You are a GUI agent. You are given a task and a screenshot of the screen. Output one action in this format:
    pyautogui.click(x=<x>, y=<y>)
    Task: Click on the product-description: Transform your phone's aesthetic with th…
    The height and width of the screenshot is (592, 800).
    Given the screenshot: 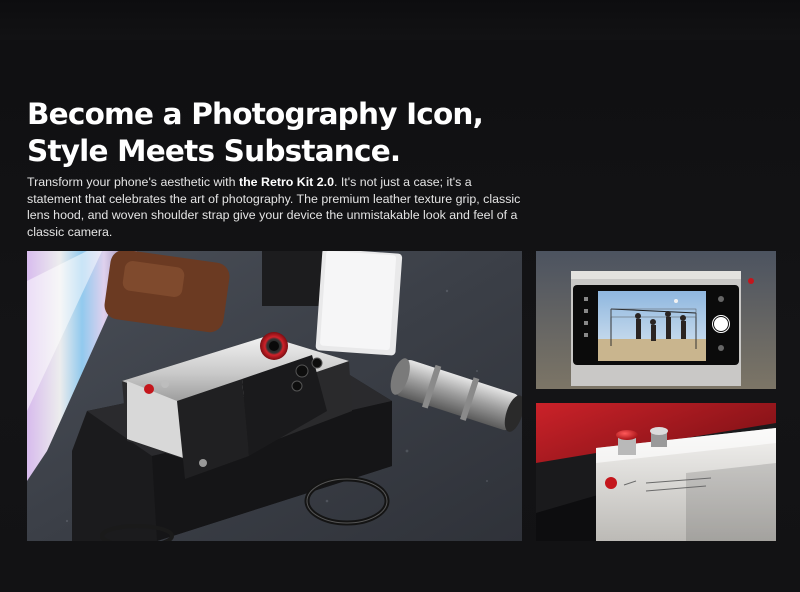 What is the action you would take?
    pyautogui.click(x=277, y=207)
    